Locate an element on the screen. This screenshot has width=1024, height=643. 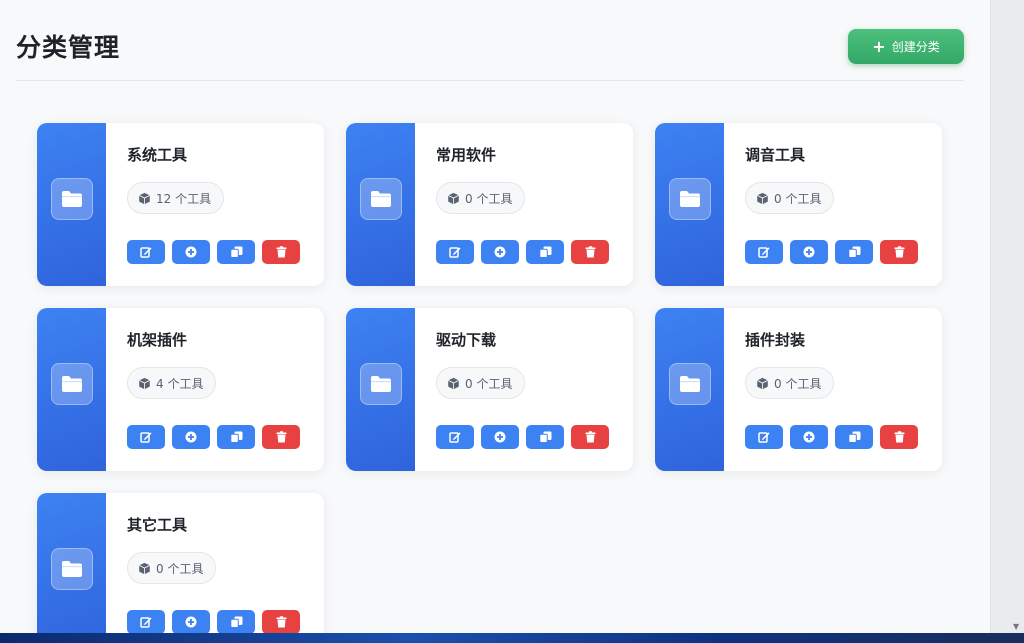
category-name: 系统工具 is located at coordinates (157, 155).